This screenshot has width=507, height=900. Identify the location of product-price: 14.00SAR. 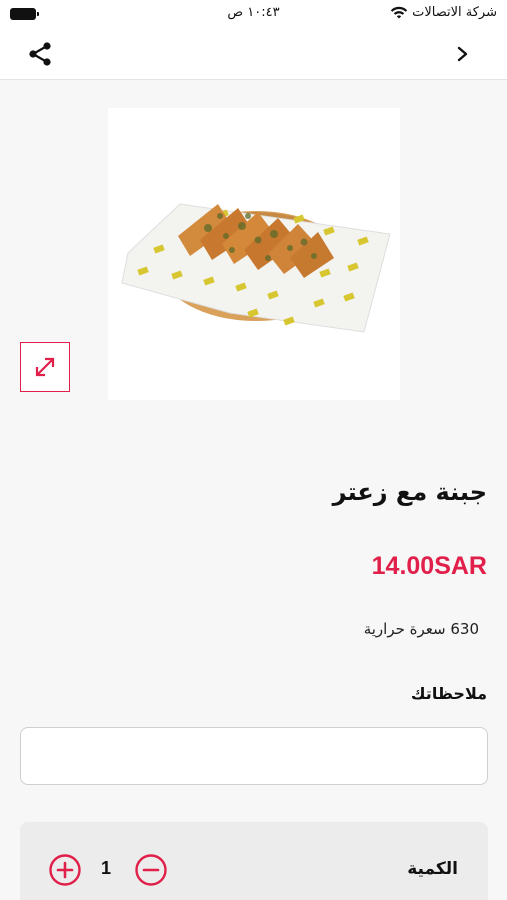
(429, 566).